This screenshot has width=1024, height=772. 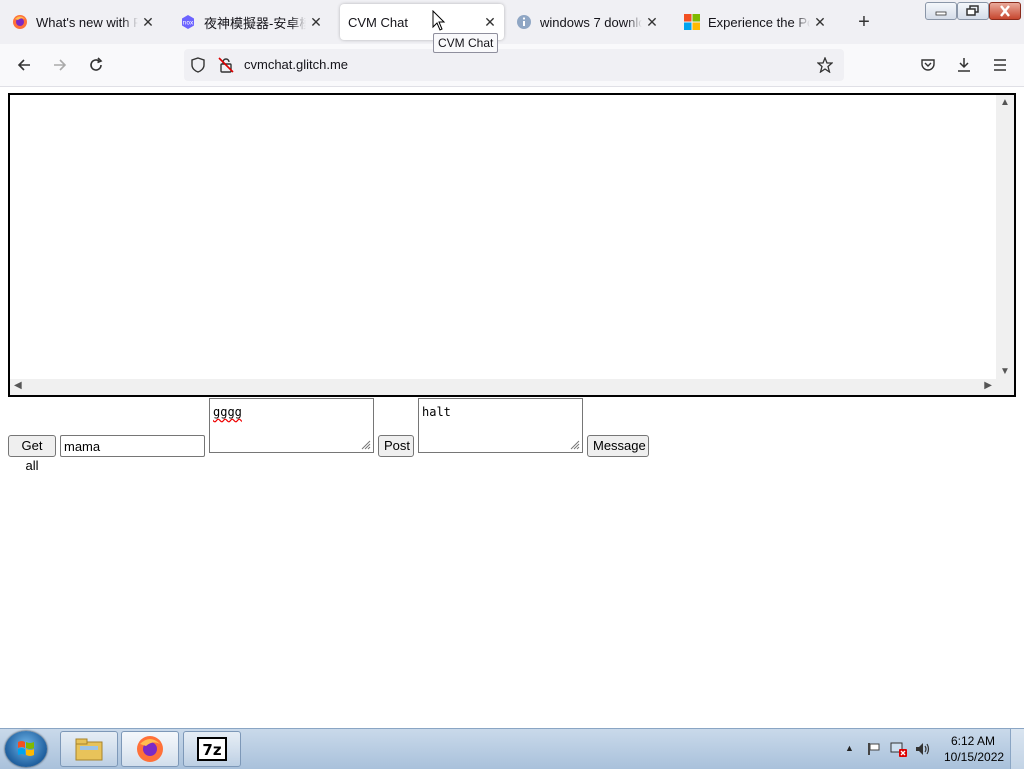 What do you see at coordinates (849, 748) in the screenshot?
I see `show-hidden-icons-icon: ▲` at bounding box center [849, 748].